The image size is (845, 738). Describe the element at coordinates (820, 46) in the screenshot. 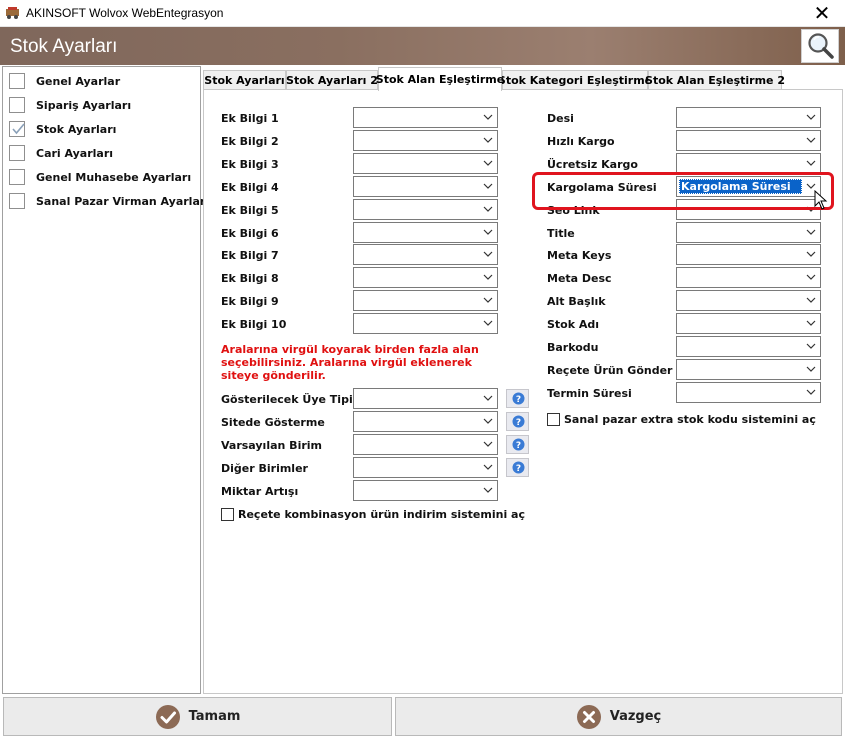

I see `search-button` at that location.